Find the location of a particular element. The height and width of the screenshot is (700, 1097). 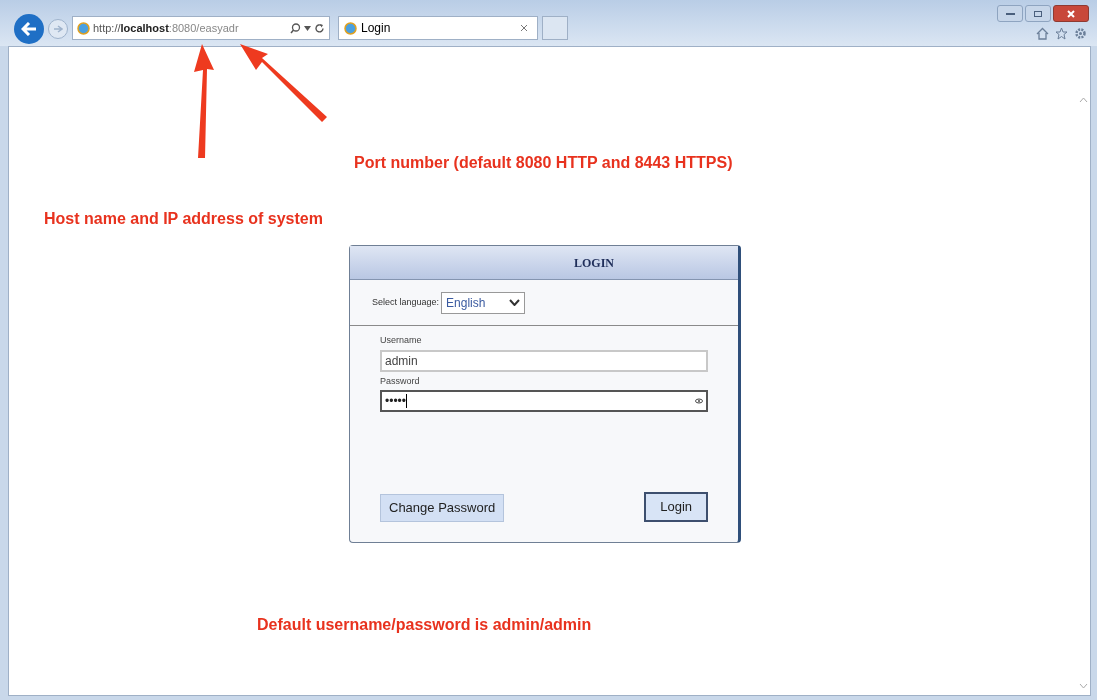

browser-tab: Login is located at coordinates (438, 28).